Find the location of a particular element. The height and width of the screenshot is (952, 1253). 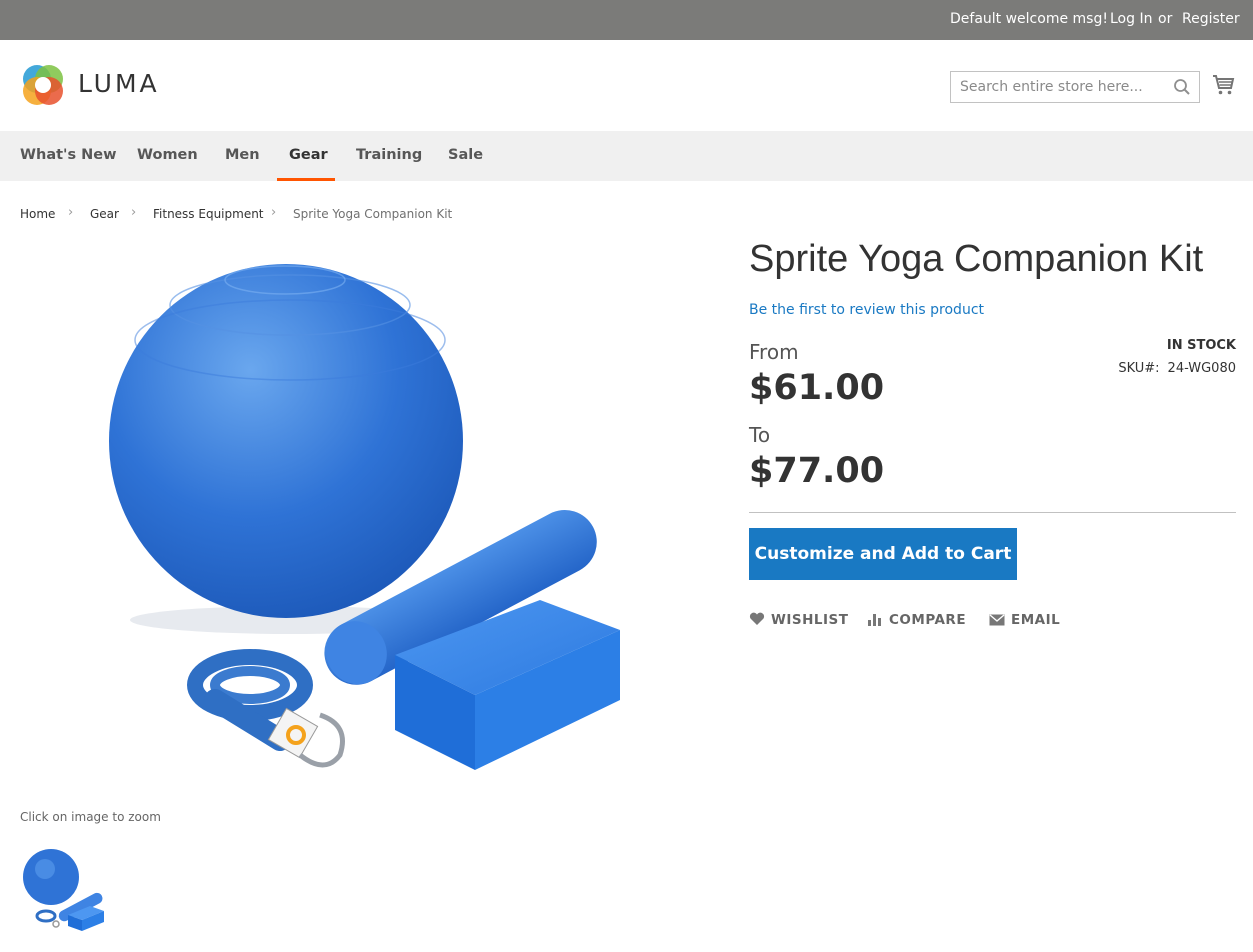

cart-icon is located at coordinates (1224, 85).